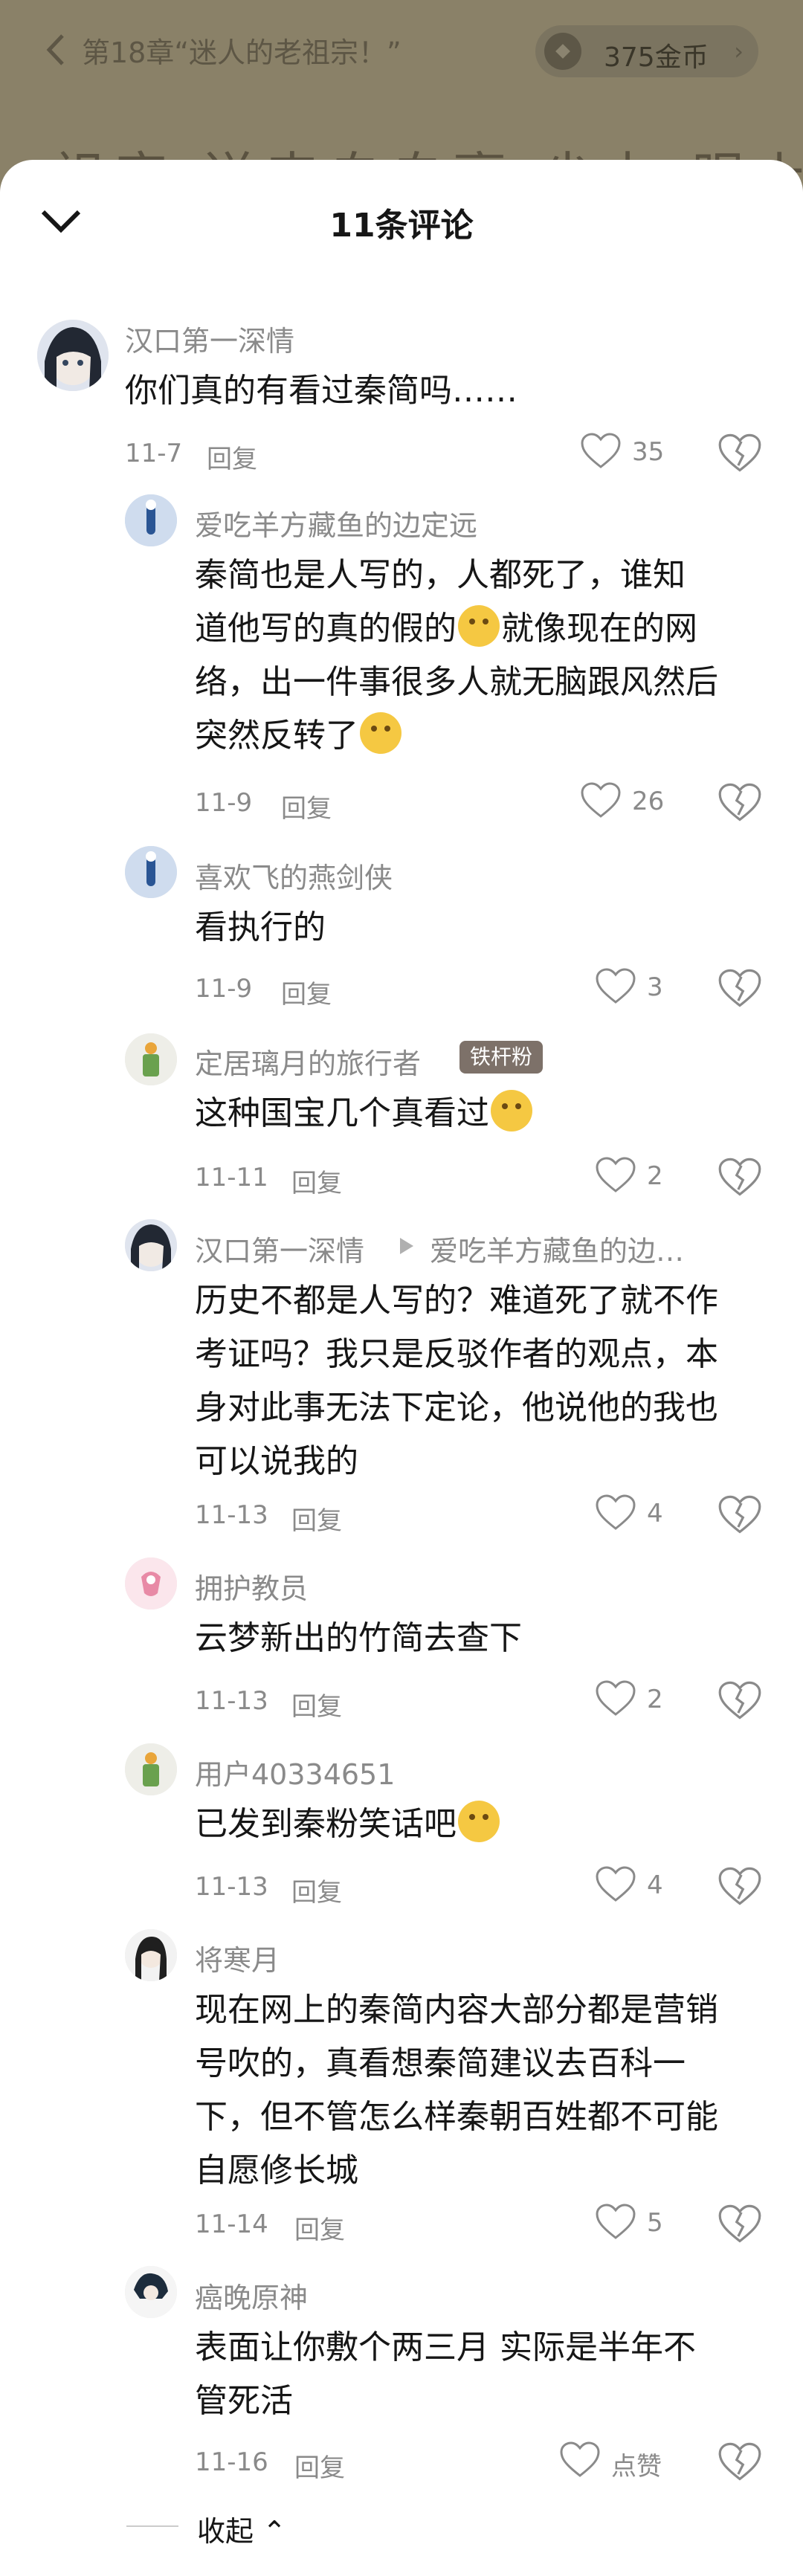 This screenshot has height=2576, width=803. What do you see at coordinates (237, 1957) in the screenshot?
I see `username: 将寒月` at bounding box center [237, 1957].